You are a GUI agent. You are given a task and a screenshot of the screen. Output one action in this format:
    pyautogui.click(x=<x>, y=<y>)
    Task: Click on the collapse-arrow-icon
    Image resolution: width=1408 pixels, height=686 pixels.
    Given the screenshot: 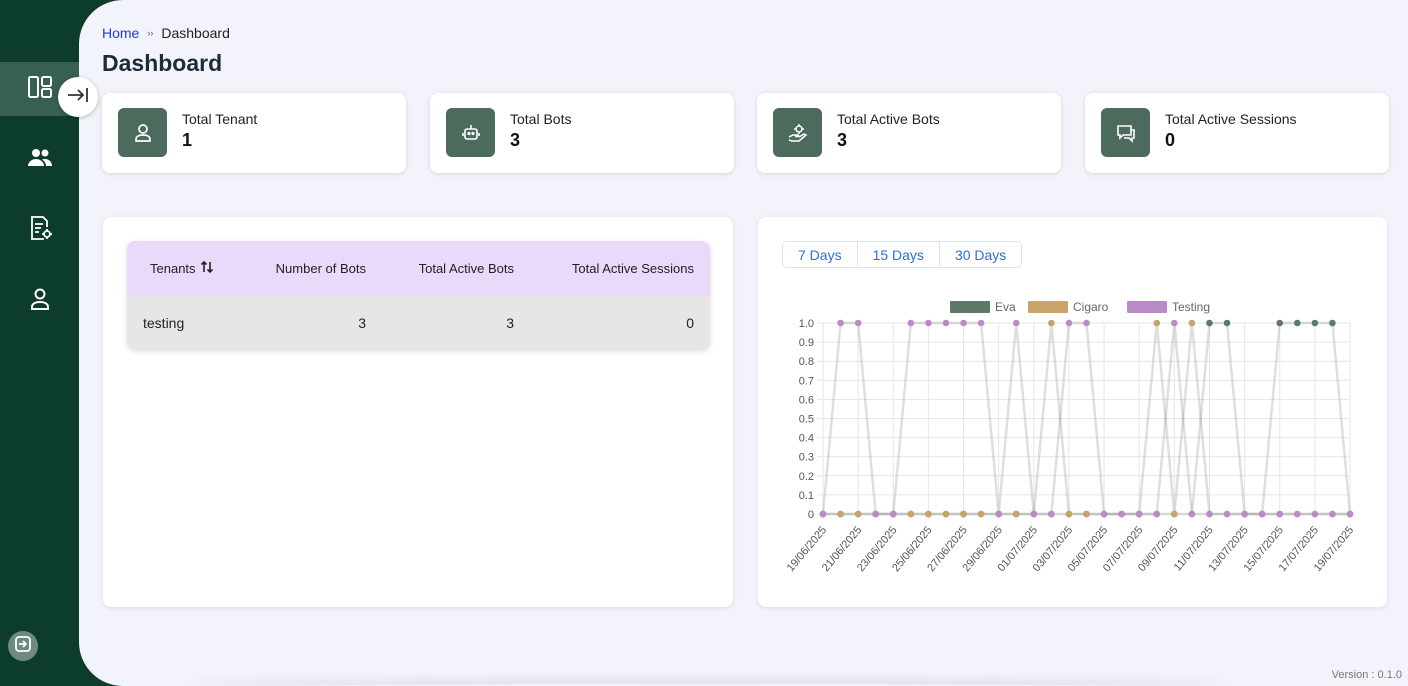 What is the action you would take?
    pyautogui.click(x=78, y=97)
    